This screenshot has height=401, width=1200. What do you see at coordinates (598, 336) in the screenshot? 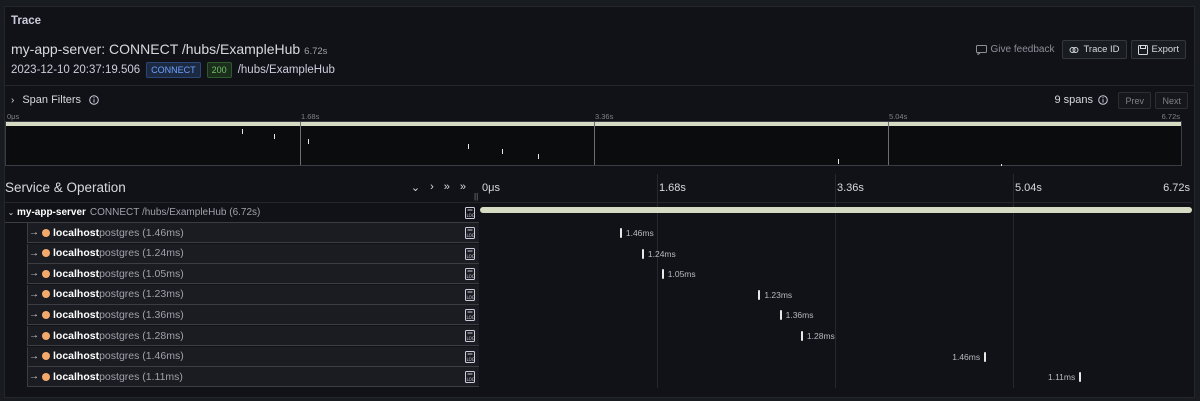
I see `span-row: → localhost postgres (1.28ms) LOG 1.28ms` at bounding box center [598, 336].